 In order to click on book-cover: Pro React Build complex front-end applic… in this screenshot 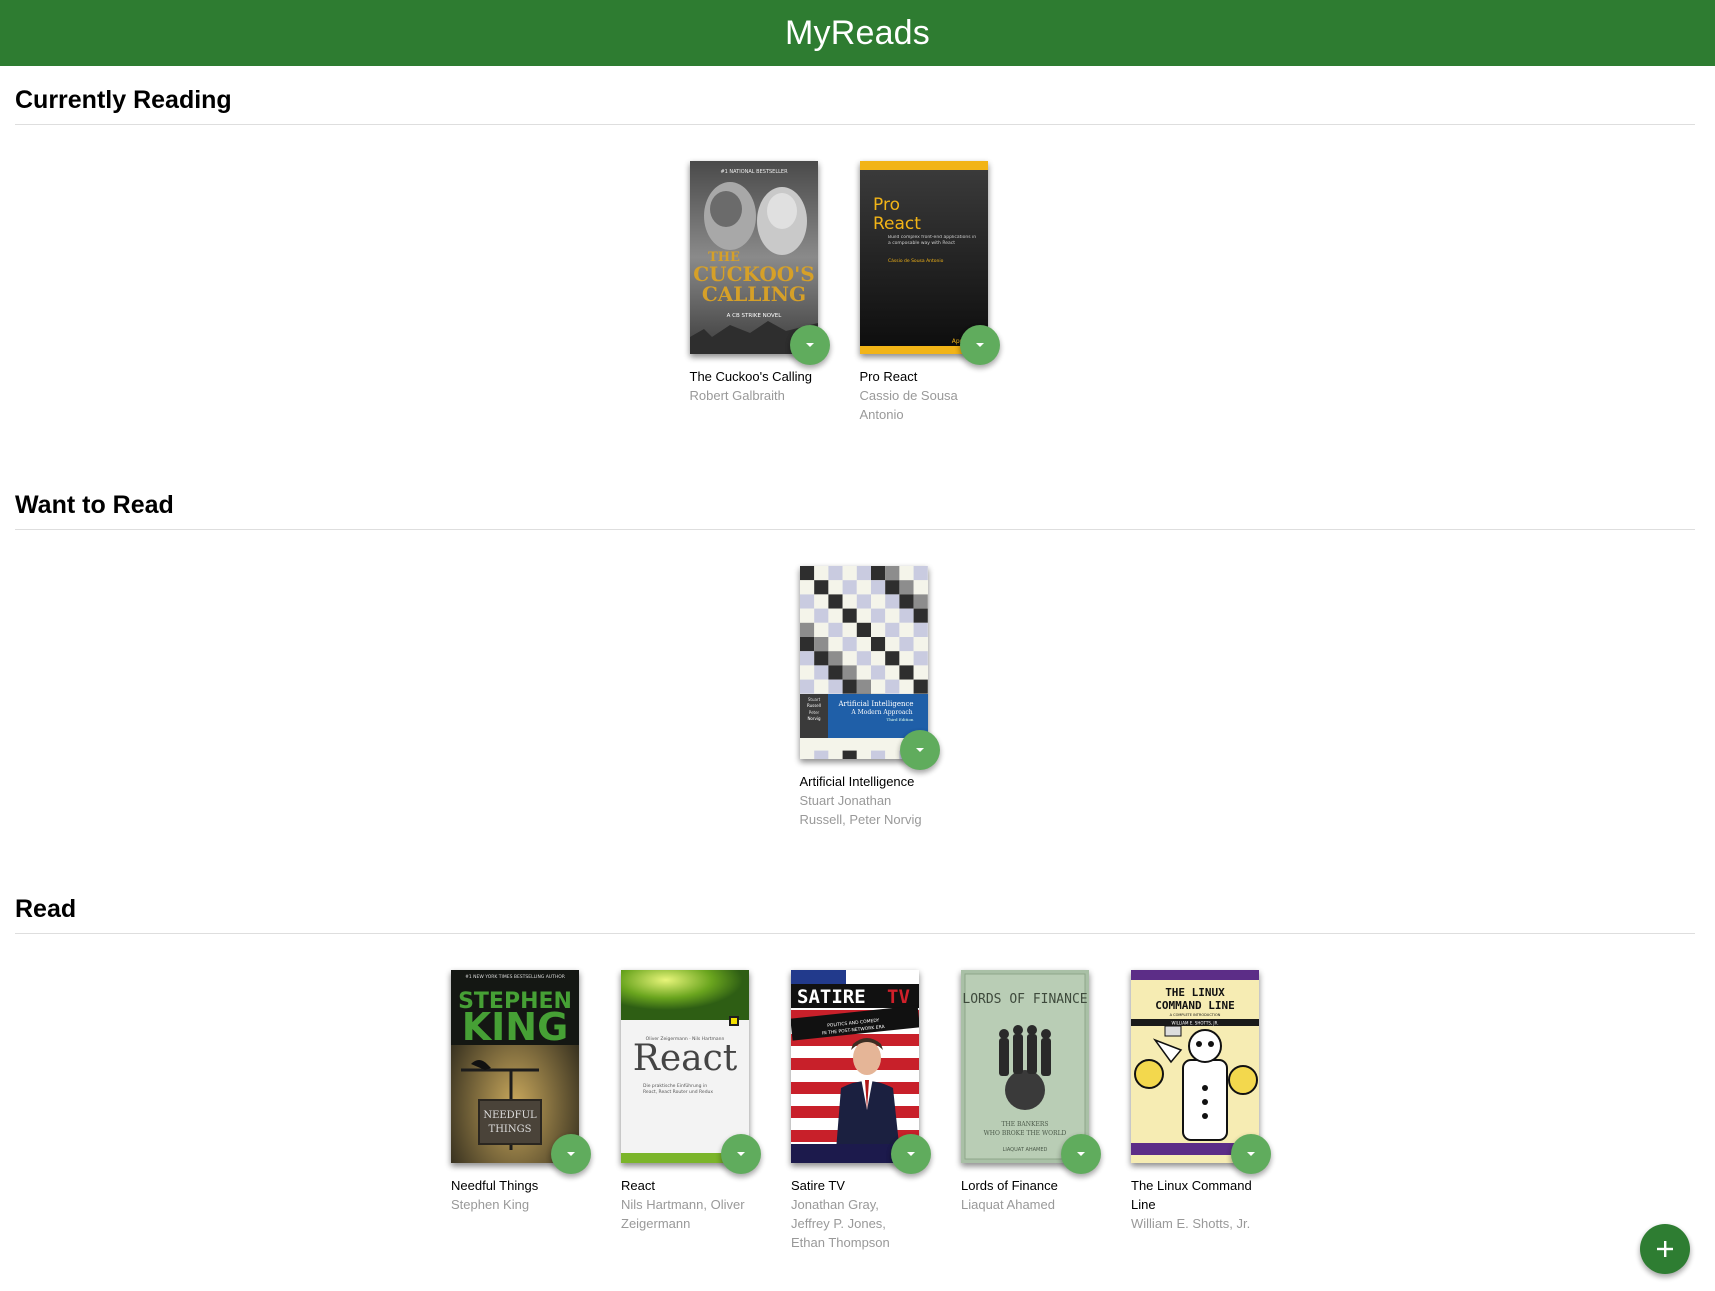, I will do `click(923, 257)`.